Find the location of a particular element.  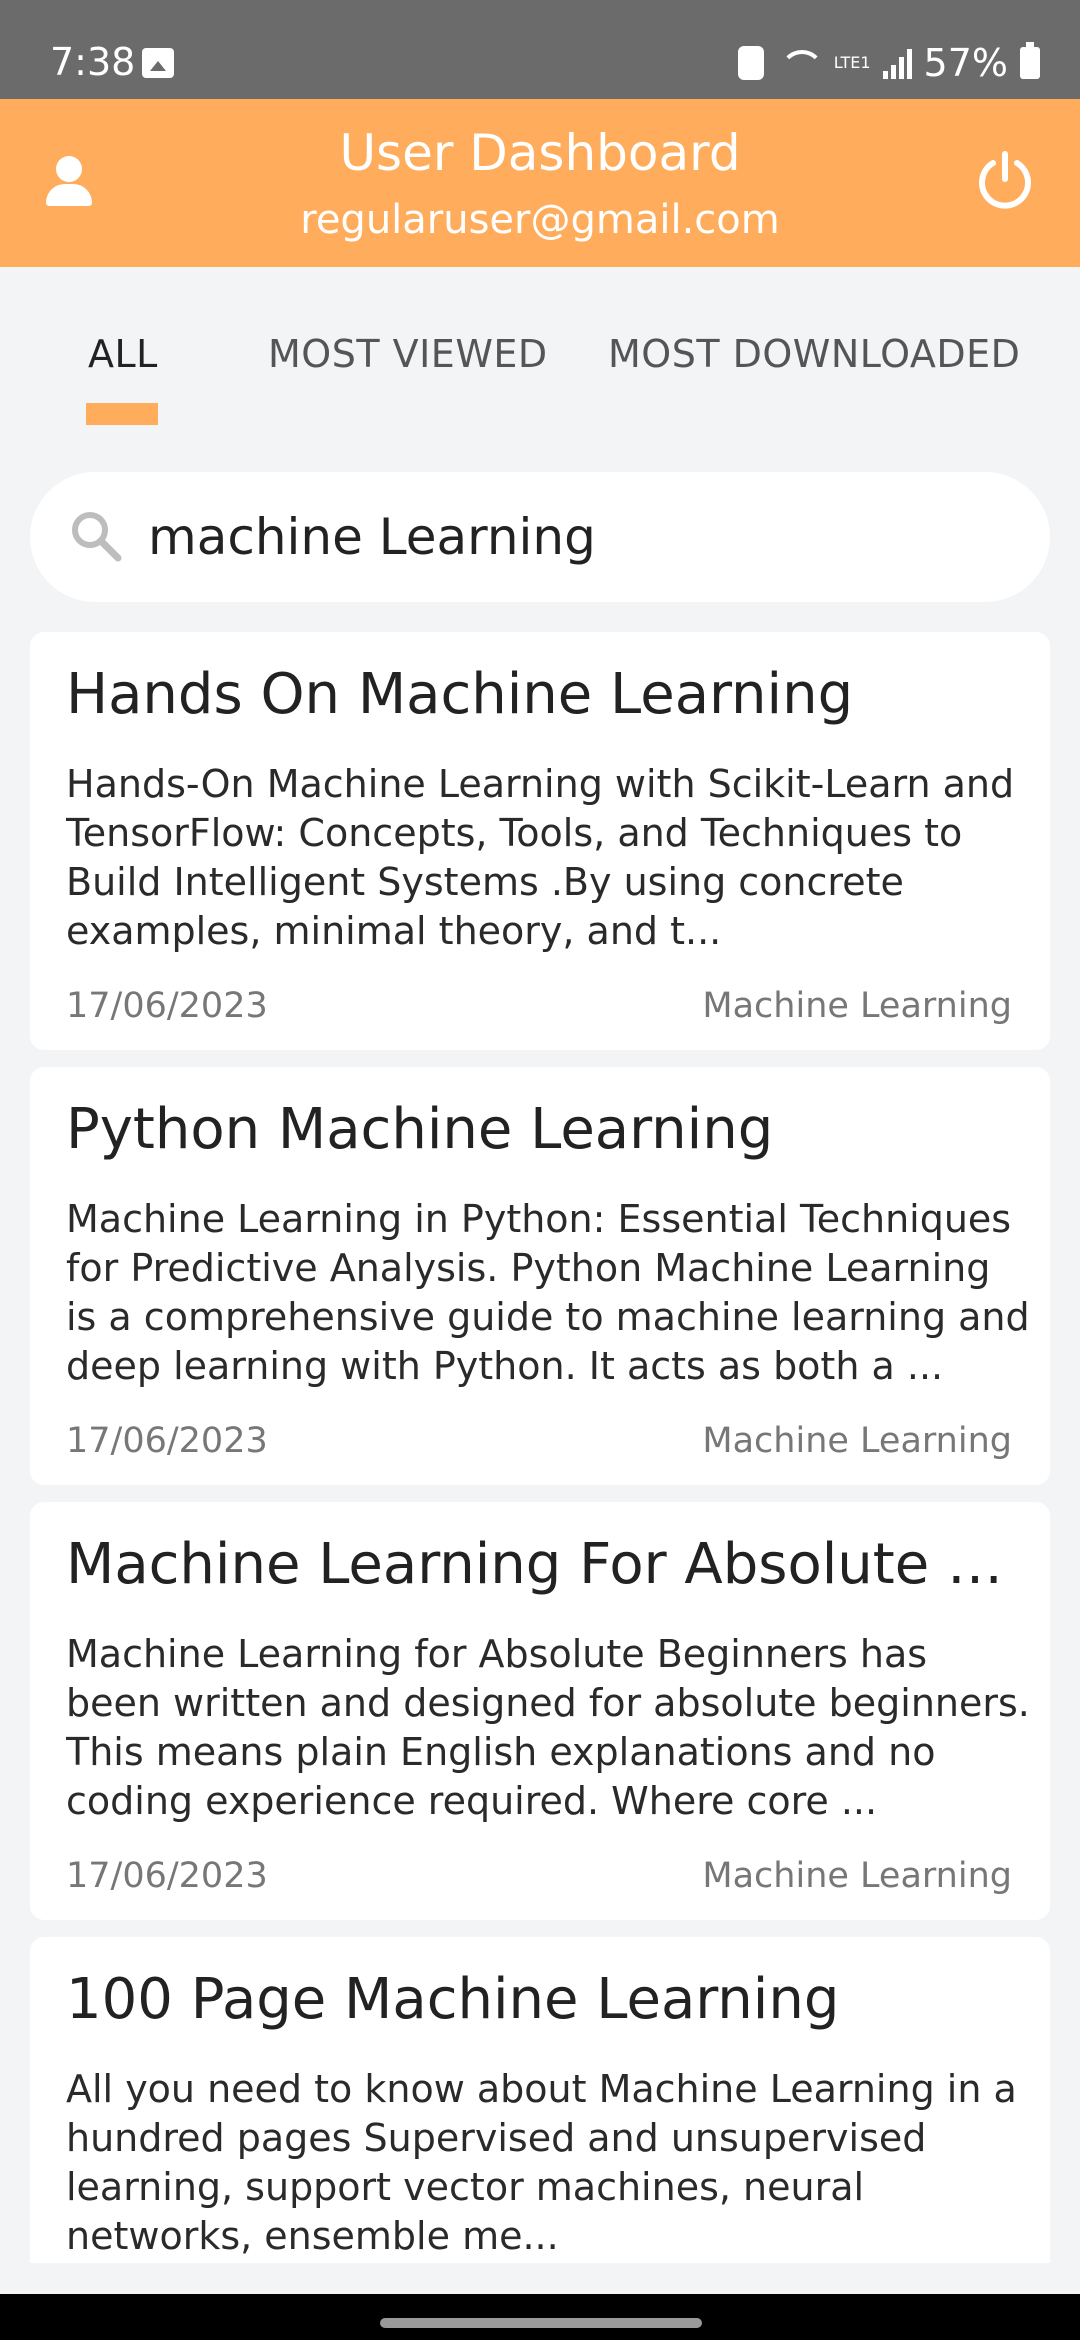

book-title: 100 Page Machine Learning is located at coordinates (453, 1999).